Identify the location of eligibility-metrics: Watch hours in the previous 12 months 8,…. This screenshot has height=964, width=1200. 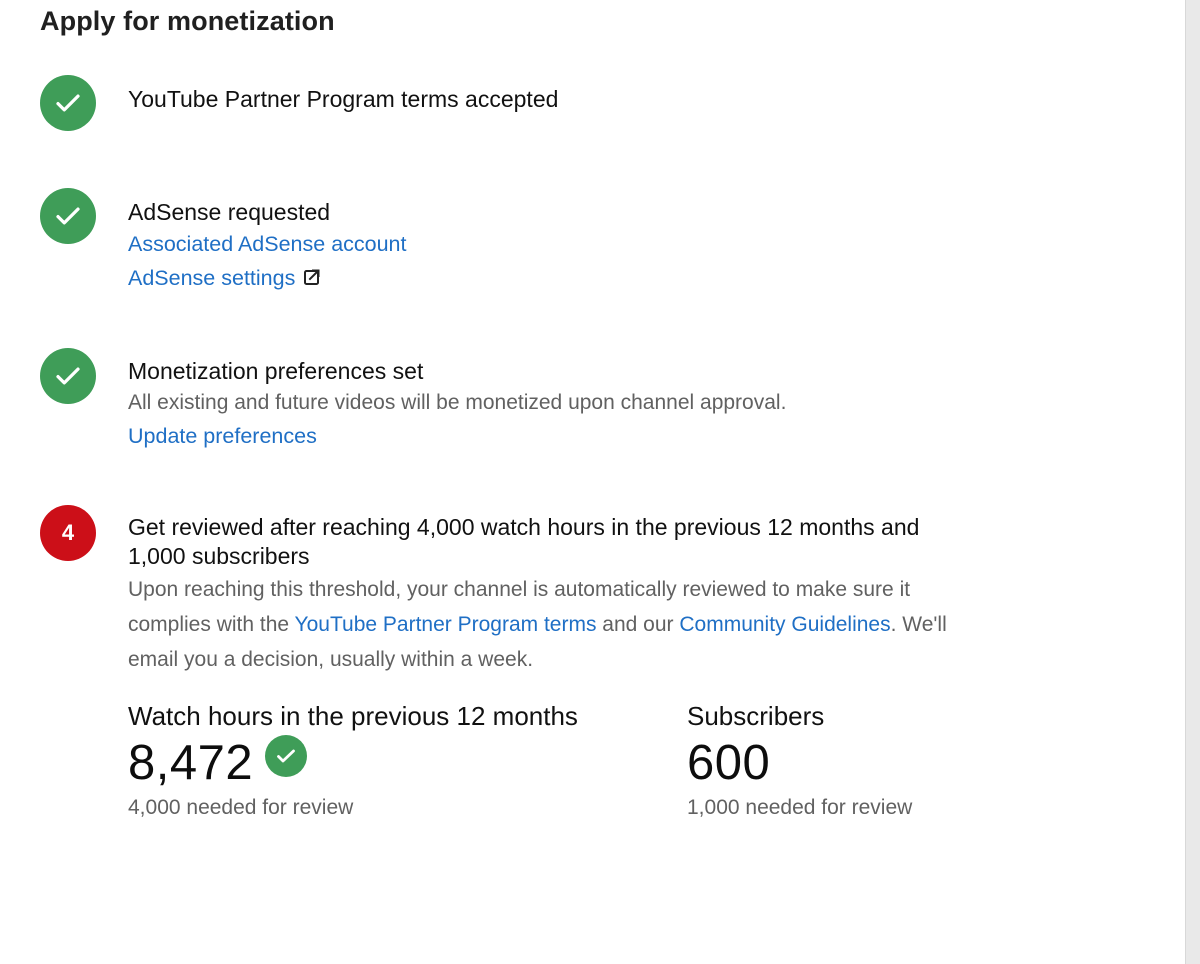
(578, 765).